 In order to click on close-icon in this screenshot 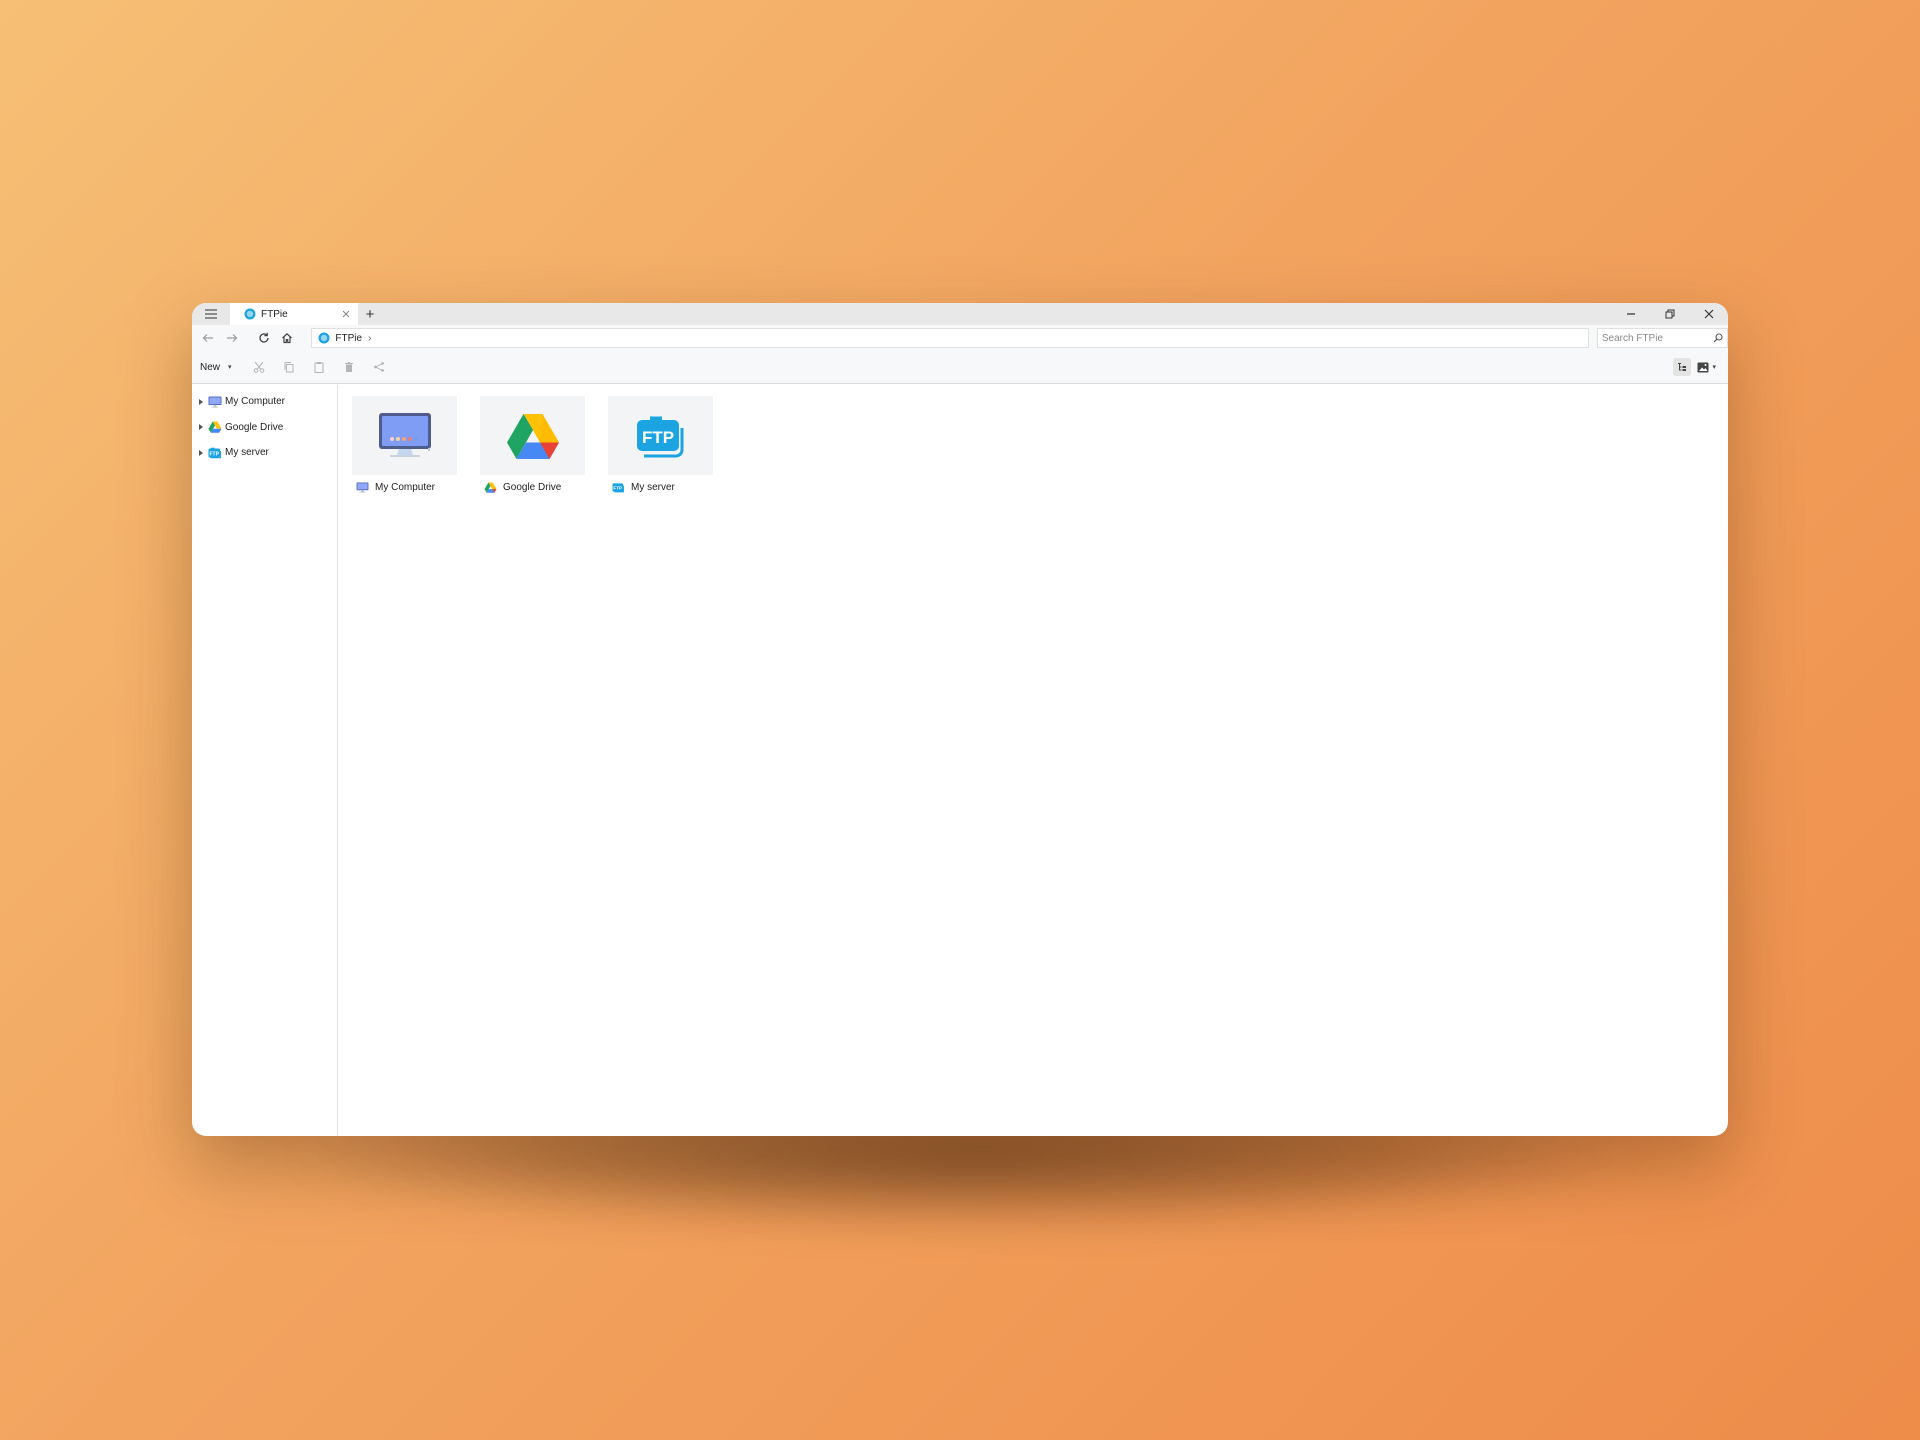, I will do `click(1708, 314)`.